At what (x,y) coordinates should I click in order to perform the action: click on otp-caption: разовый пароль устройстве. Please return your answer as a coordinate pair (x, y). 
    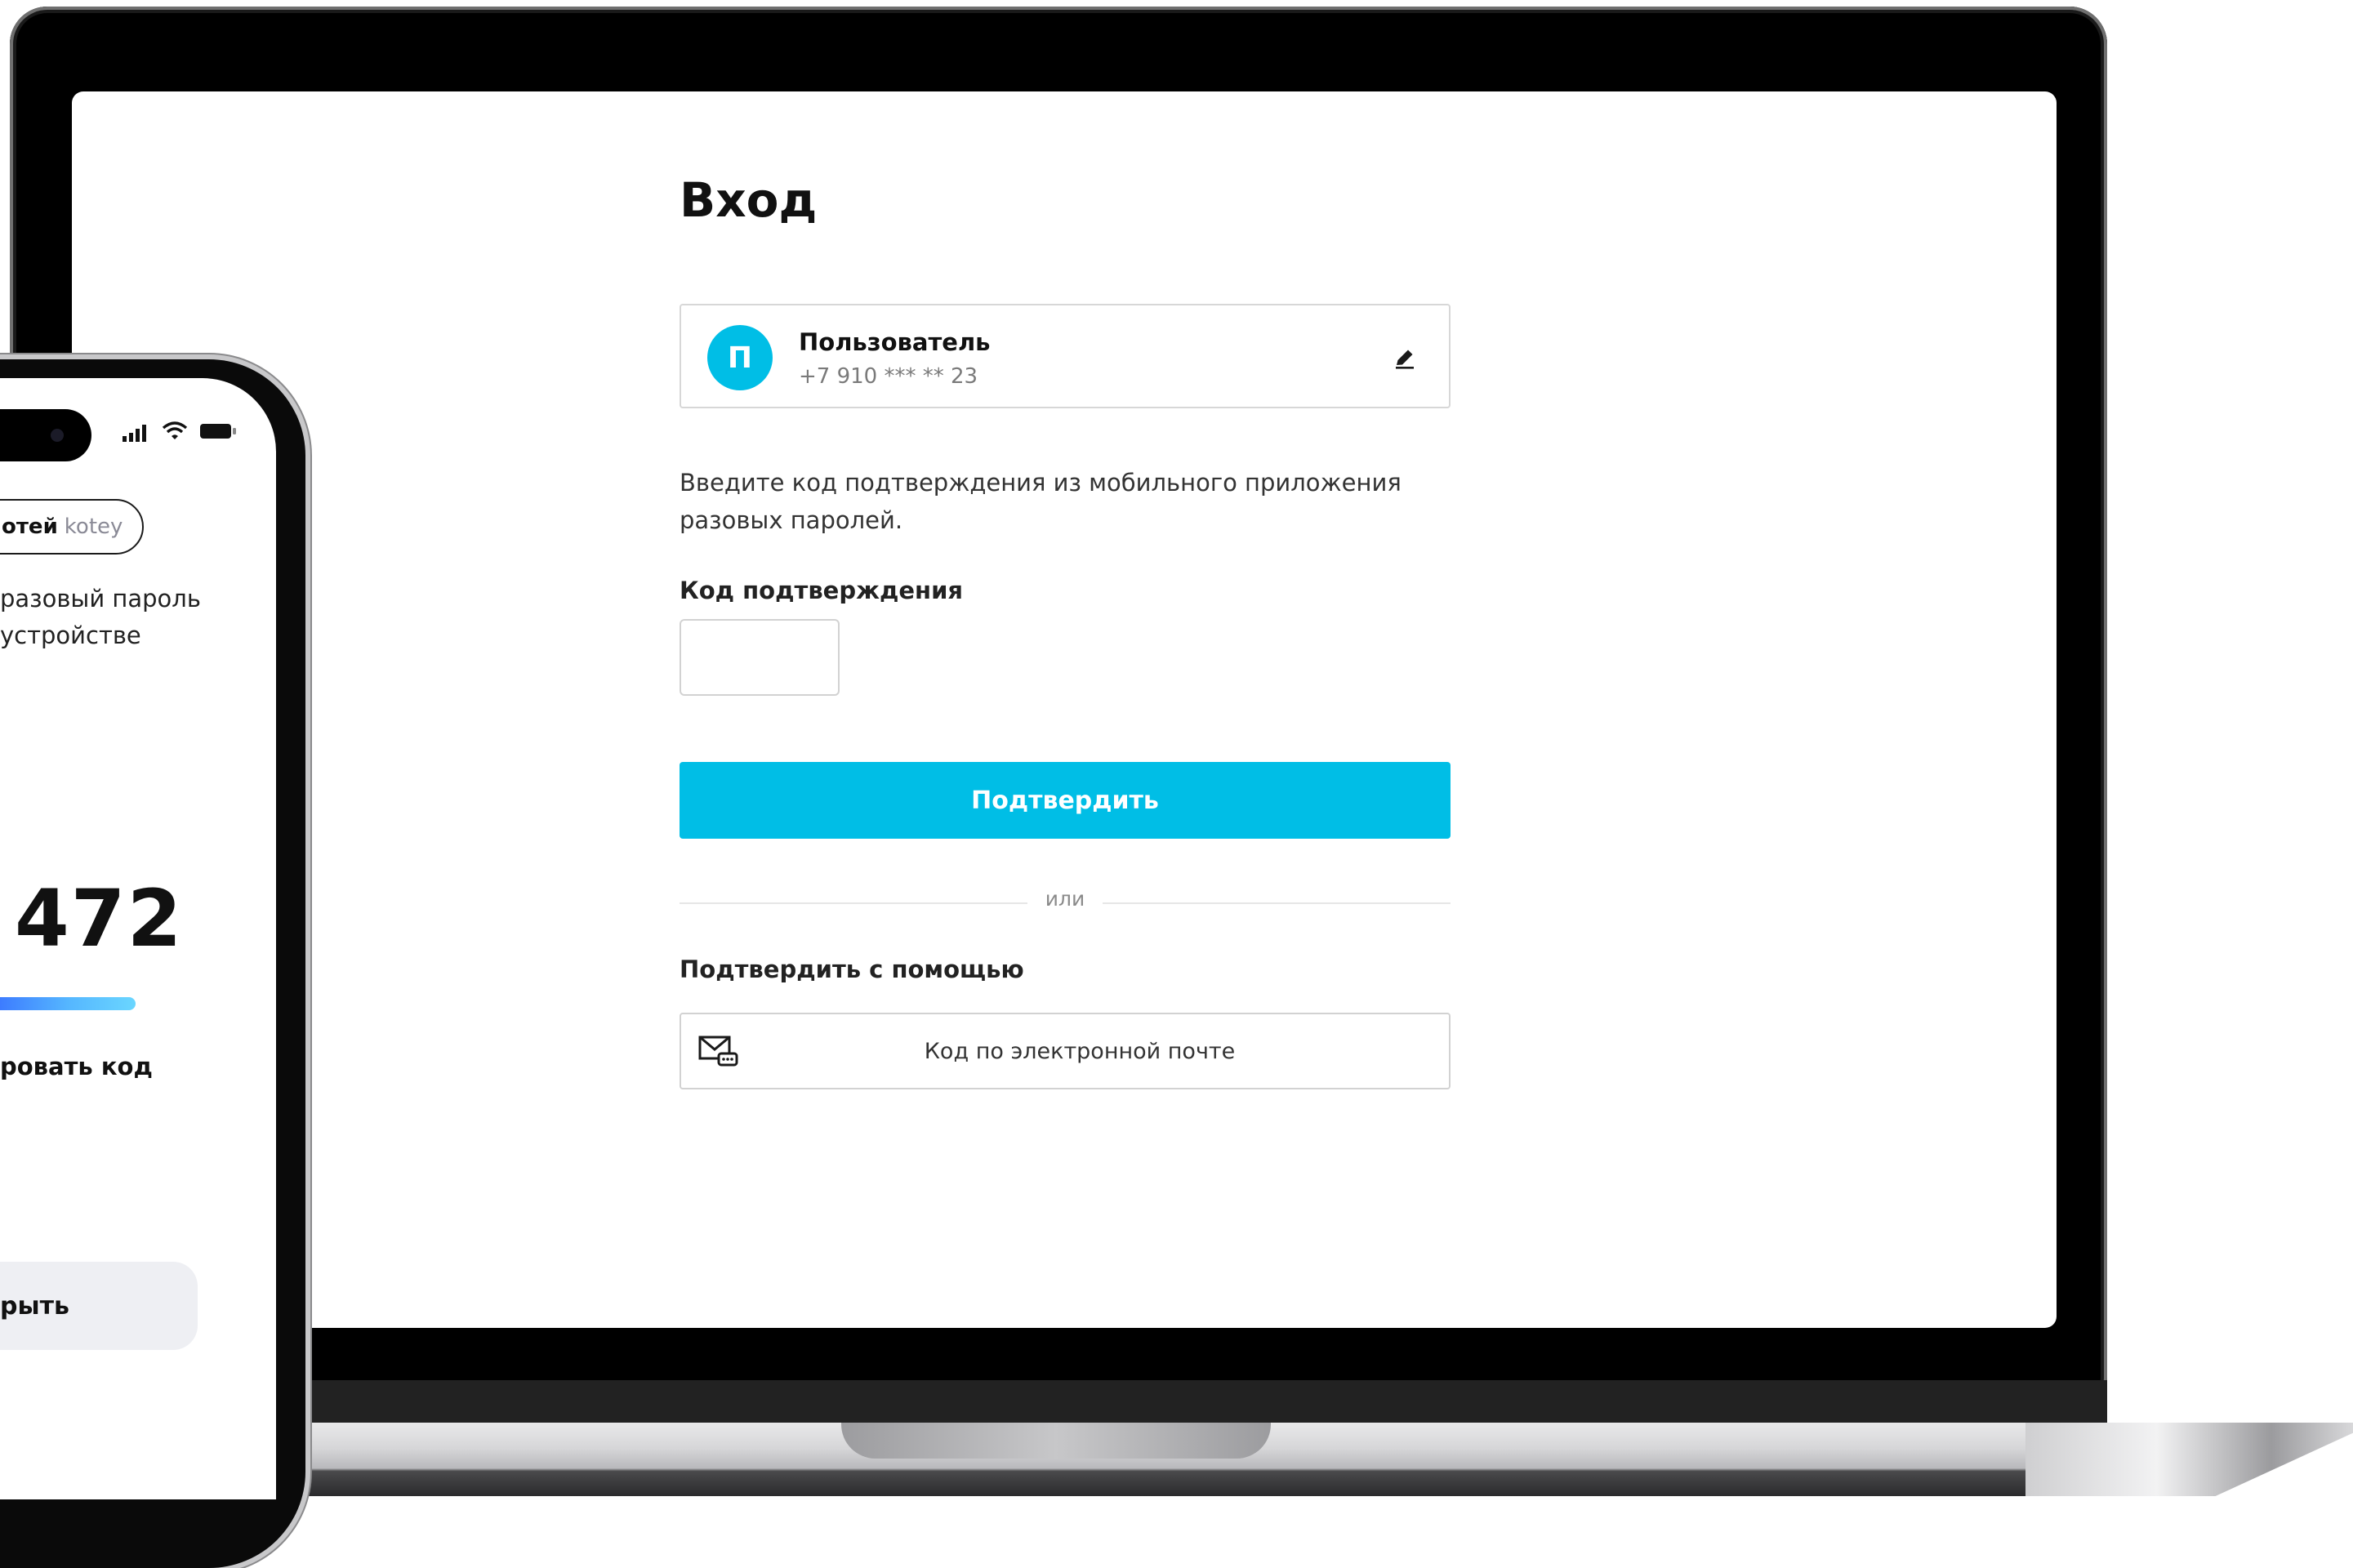
    Looking at the image, I should click on (101, 617).